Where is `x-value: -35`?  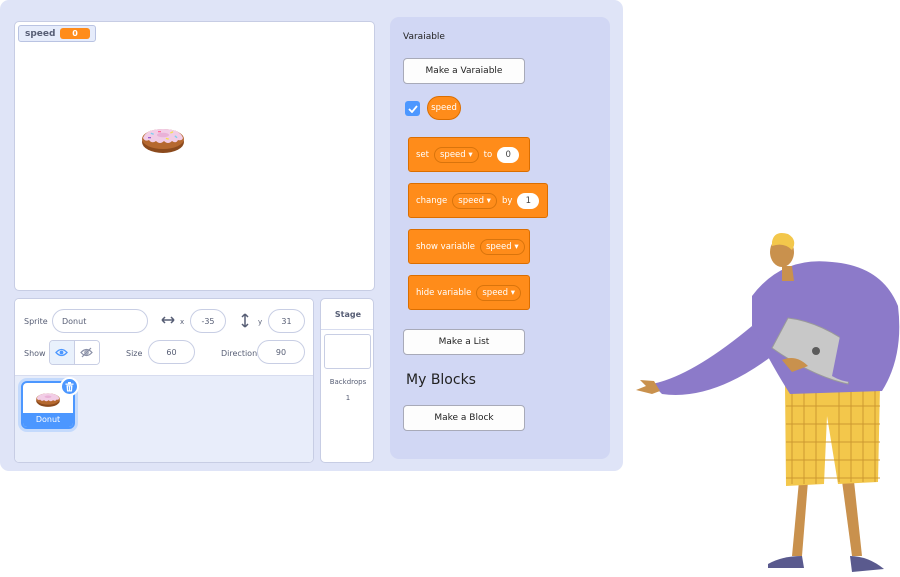
x-value: -35 is located at coordinates (208, 321).